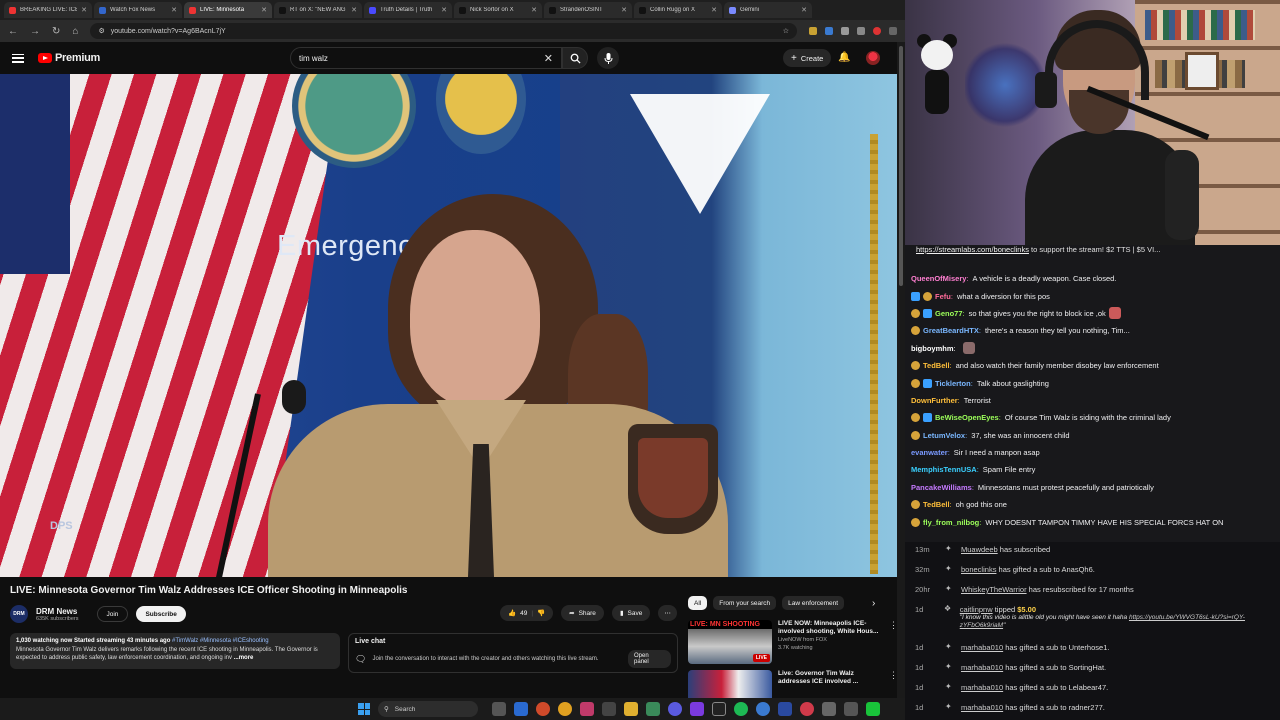 This screenshot has width=1280, height=720. I want to click on save-button: ▮ Save, so click(631, 613).